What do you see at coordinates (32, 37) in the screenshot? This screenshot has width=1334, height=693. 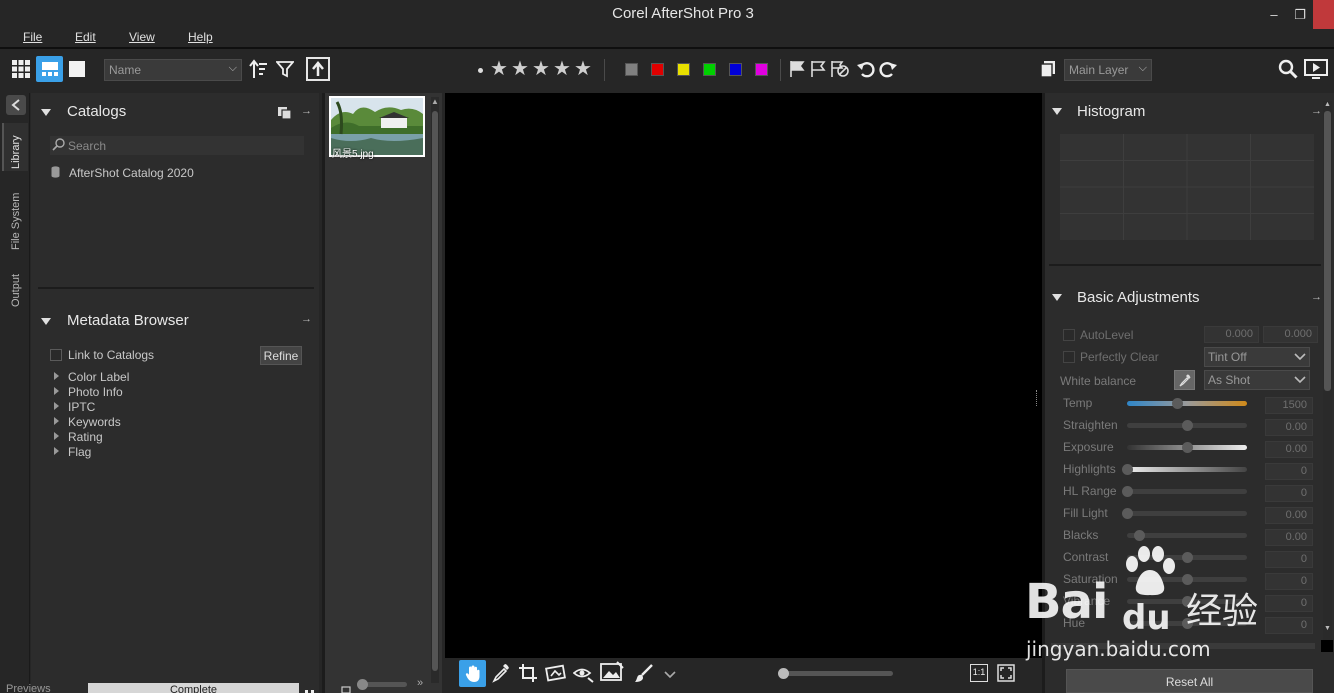 I see `menu-file: File` at bounding box center [32, 37].